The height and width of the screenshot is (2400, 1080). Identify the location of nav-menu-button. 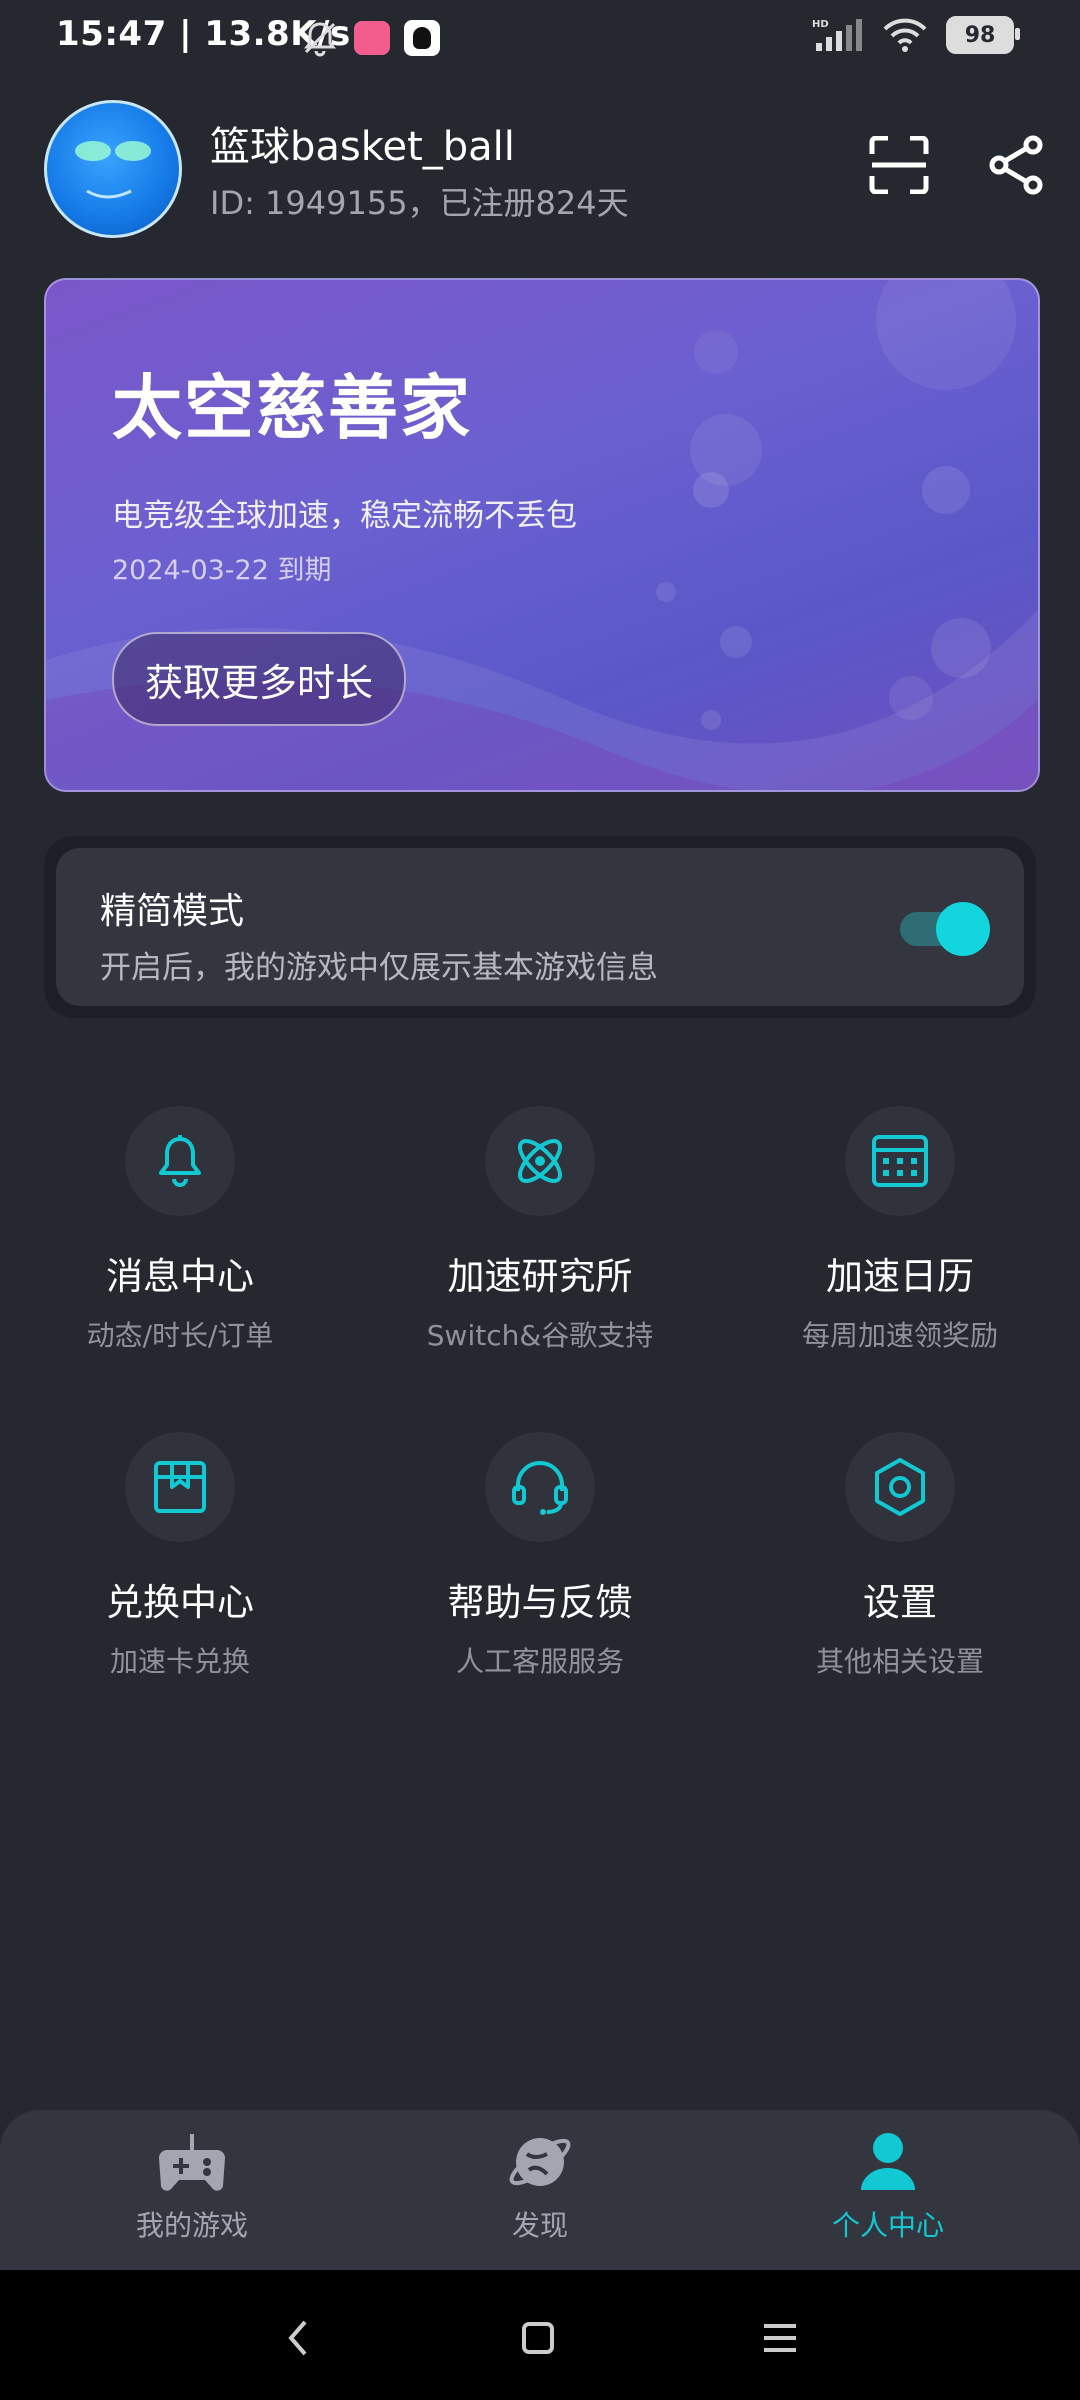
(780, 2338).